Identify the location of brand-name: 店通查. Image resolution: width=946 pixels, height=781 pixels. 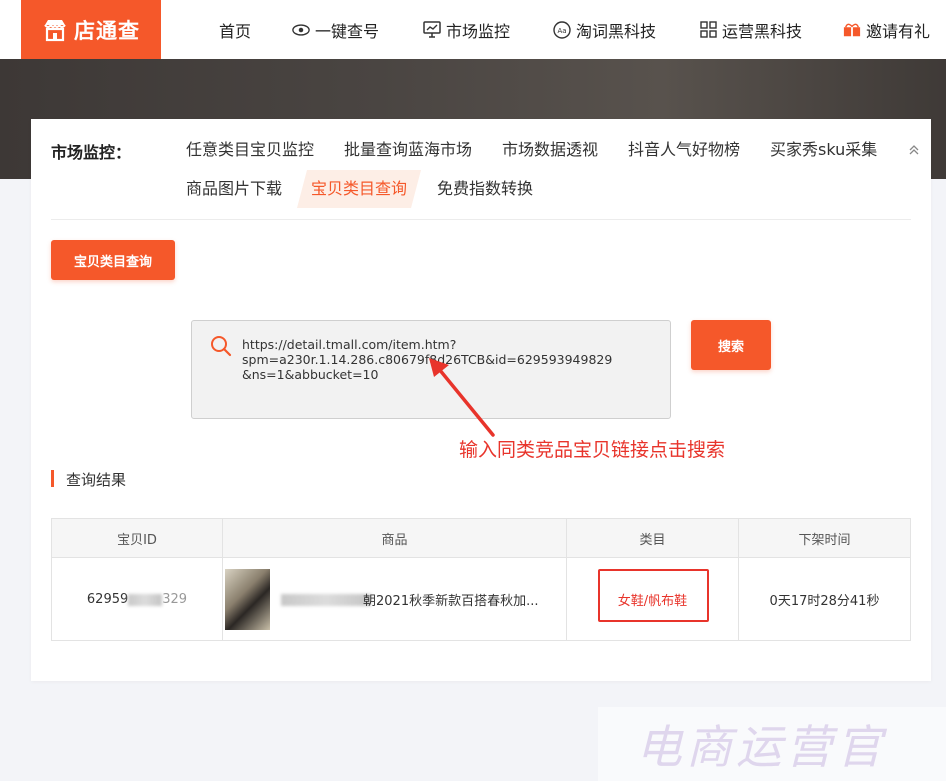
(107, 30).